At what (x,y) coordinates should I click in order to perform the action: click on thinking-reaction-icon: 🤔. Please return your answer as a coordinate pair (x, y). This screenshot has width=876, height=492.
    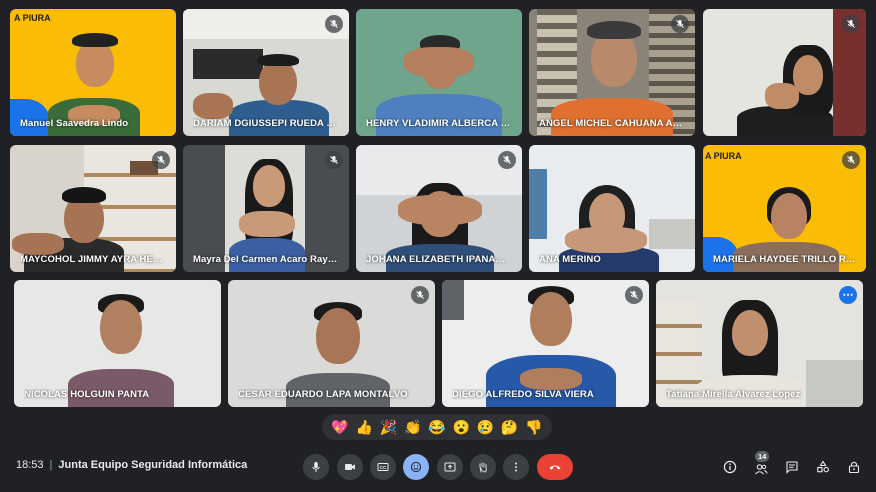
    Looking at the image, I should click on (509, 427).